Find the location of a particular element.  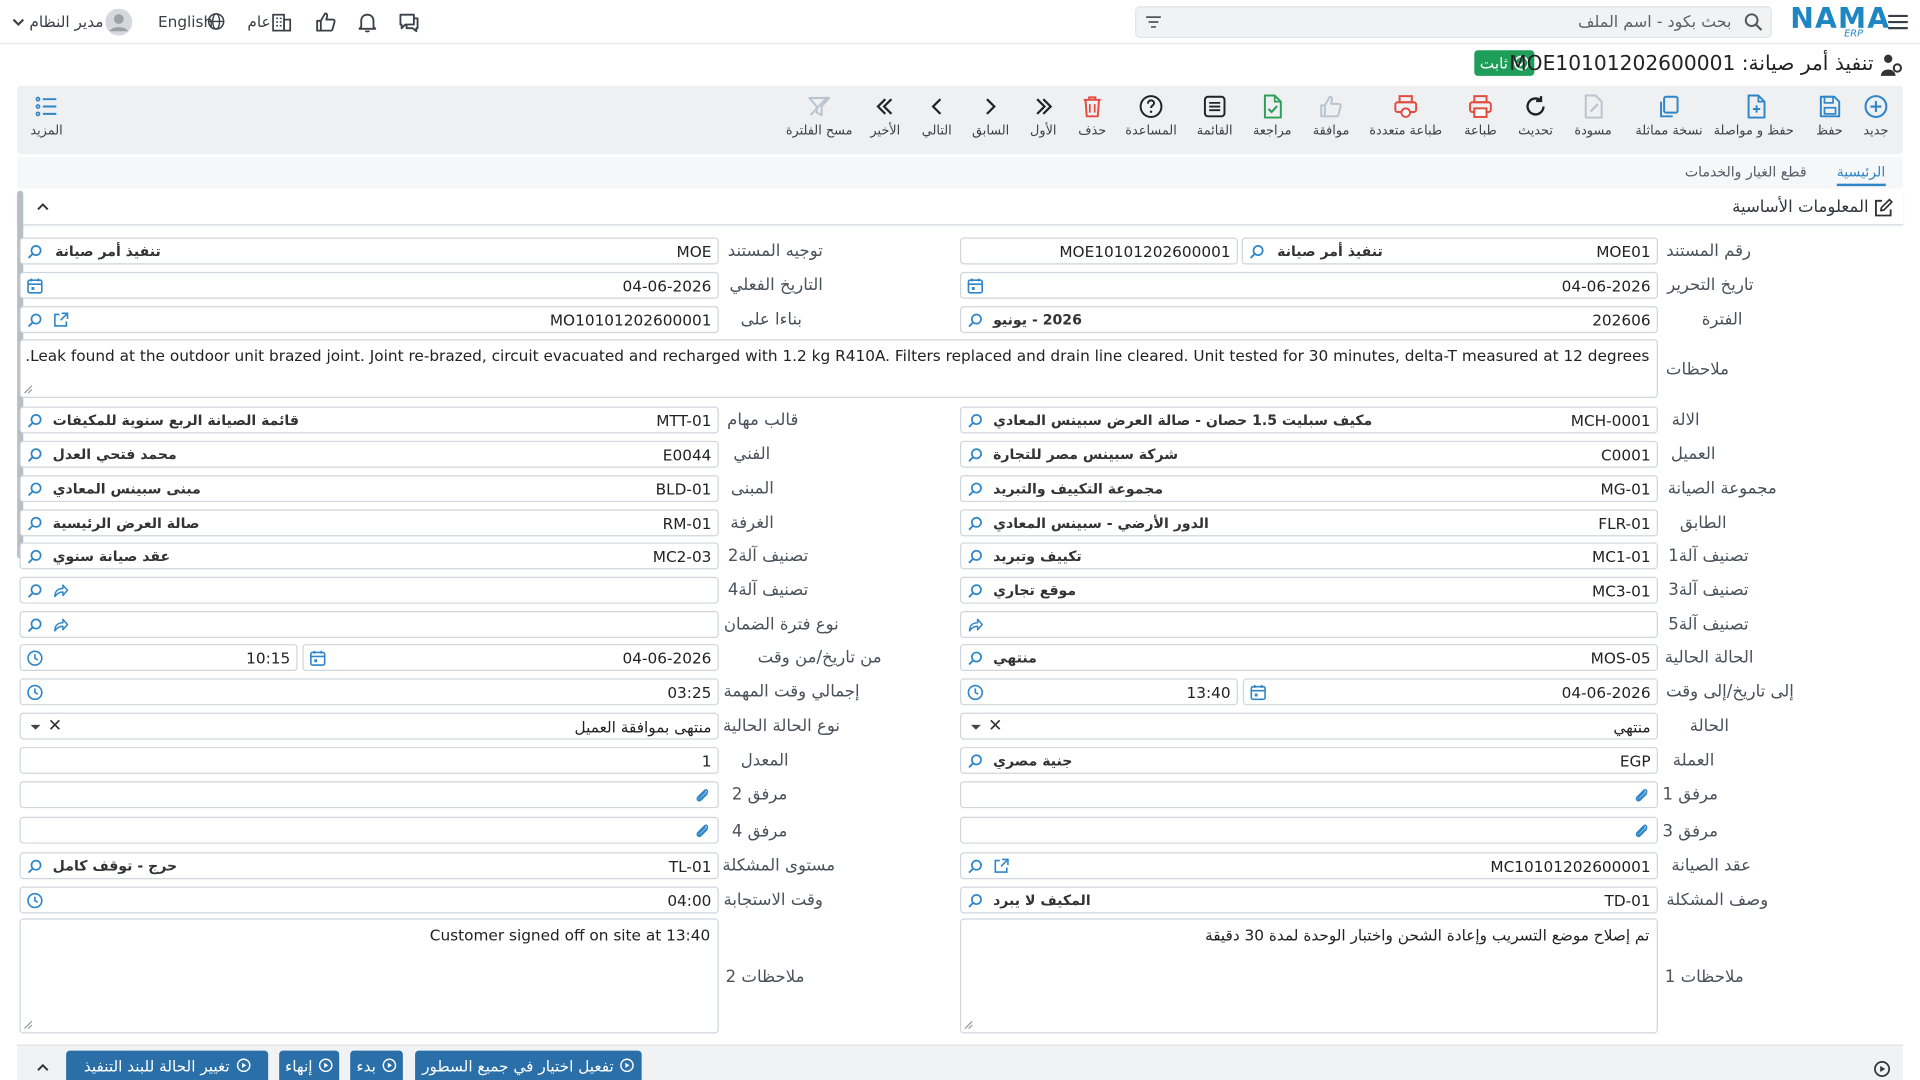

technician-icon is located at coordinates (1890, 64).